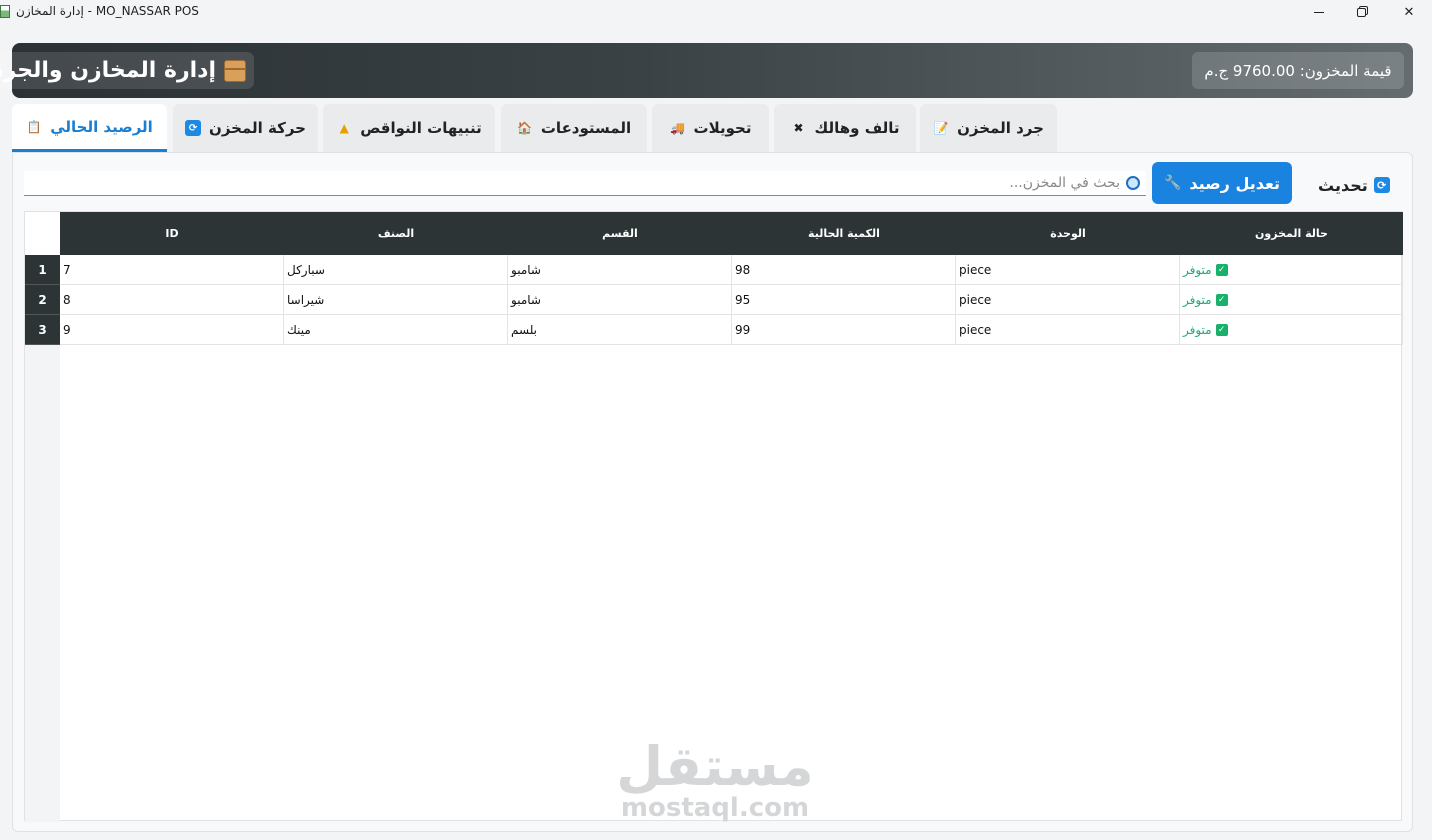  Describe the element at coordinates (620, 330) in the screenshot. I see `cell-category: بلسم` at that location.